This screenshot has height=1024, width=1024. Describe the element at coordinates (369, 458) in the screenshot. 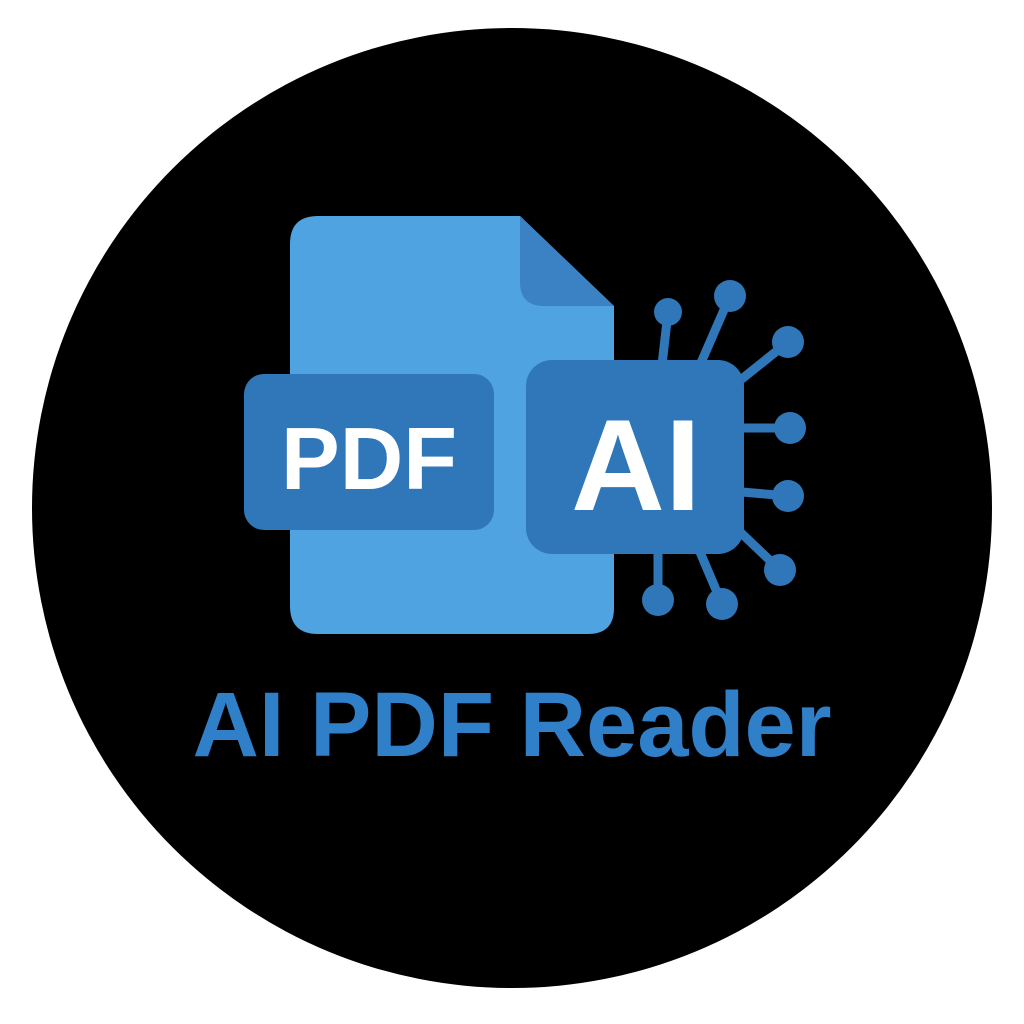

I see `pdf-badge-label: PDF` at that location.